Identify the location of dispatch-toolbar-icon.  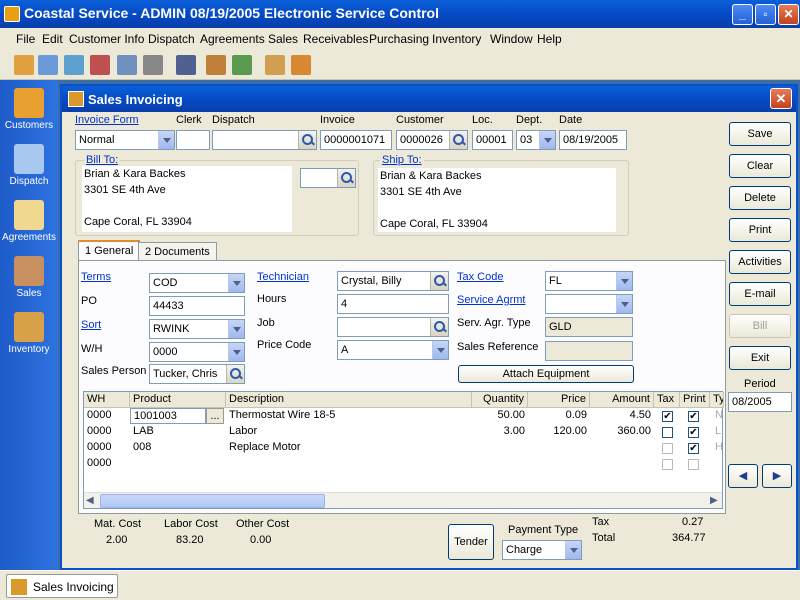
(74, 65).